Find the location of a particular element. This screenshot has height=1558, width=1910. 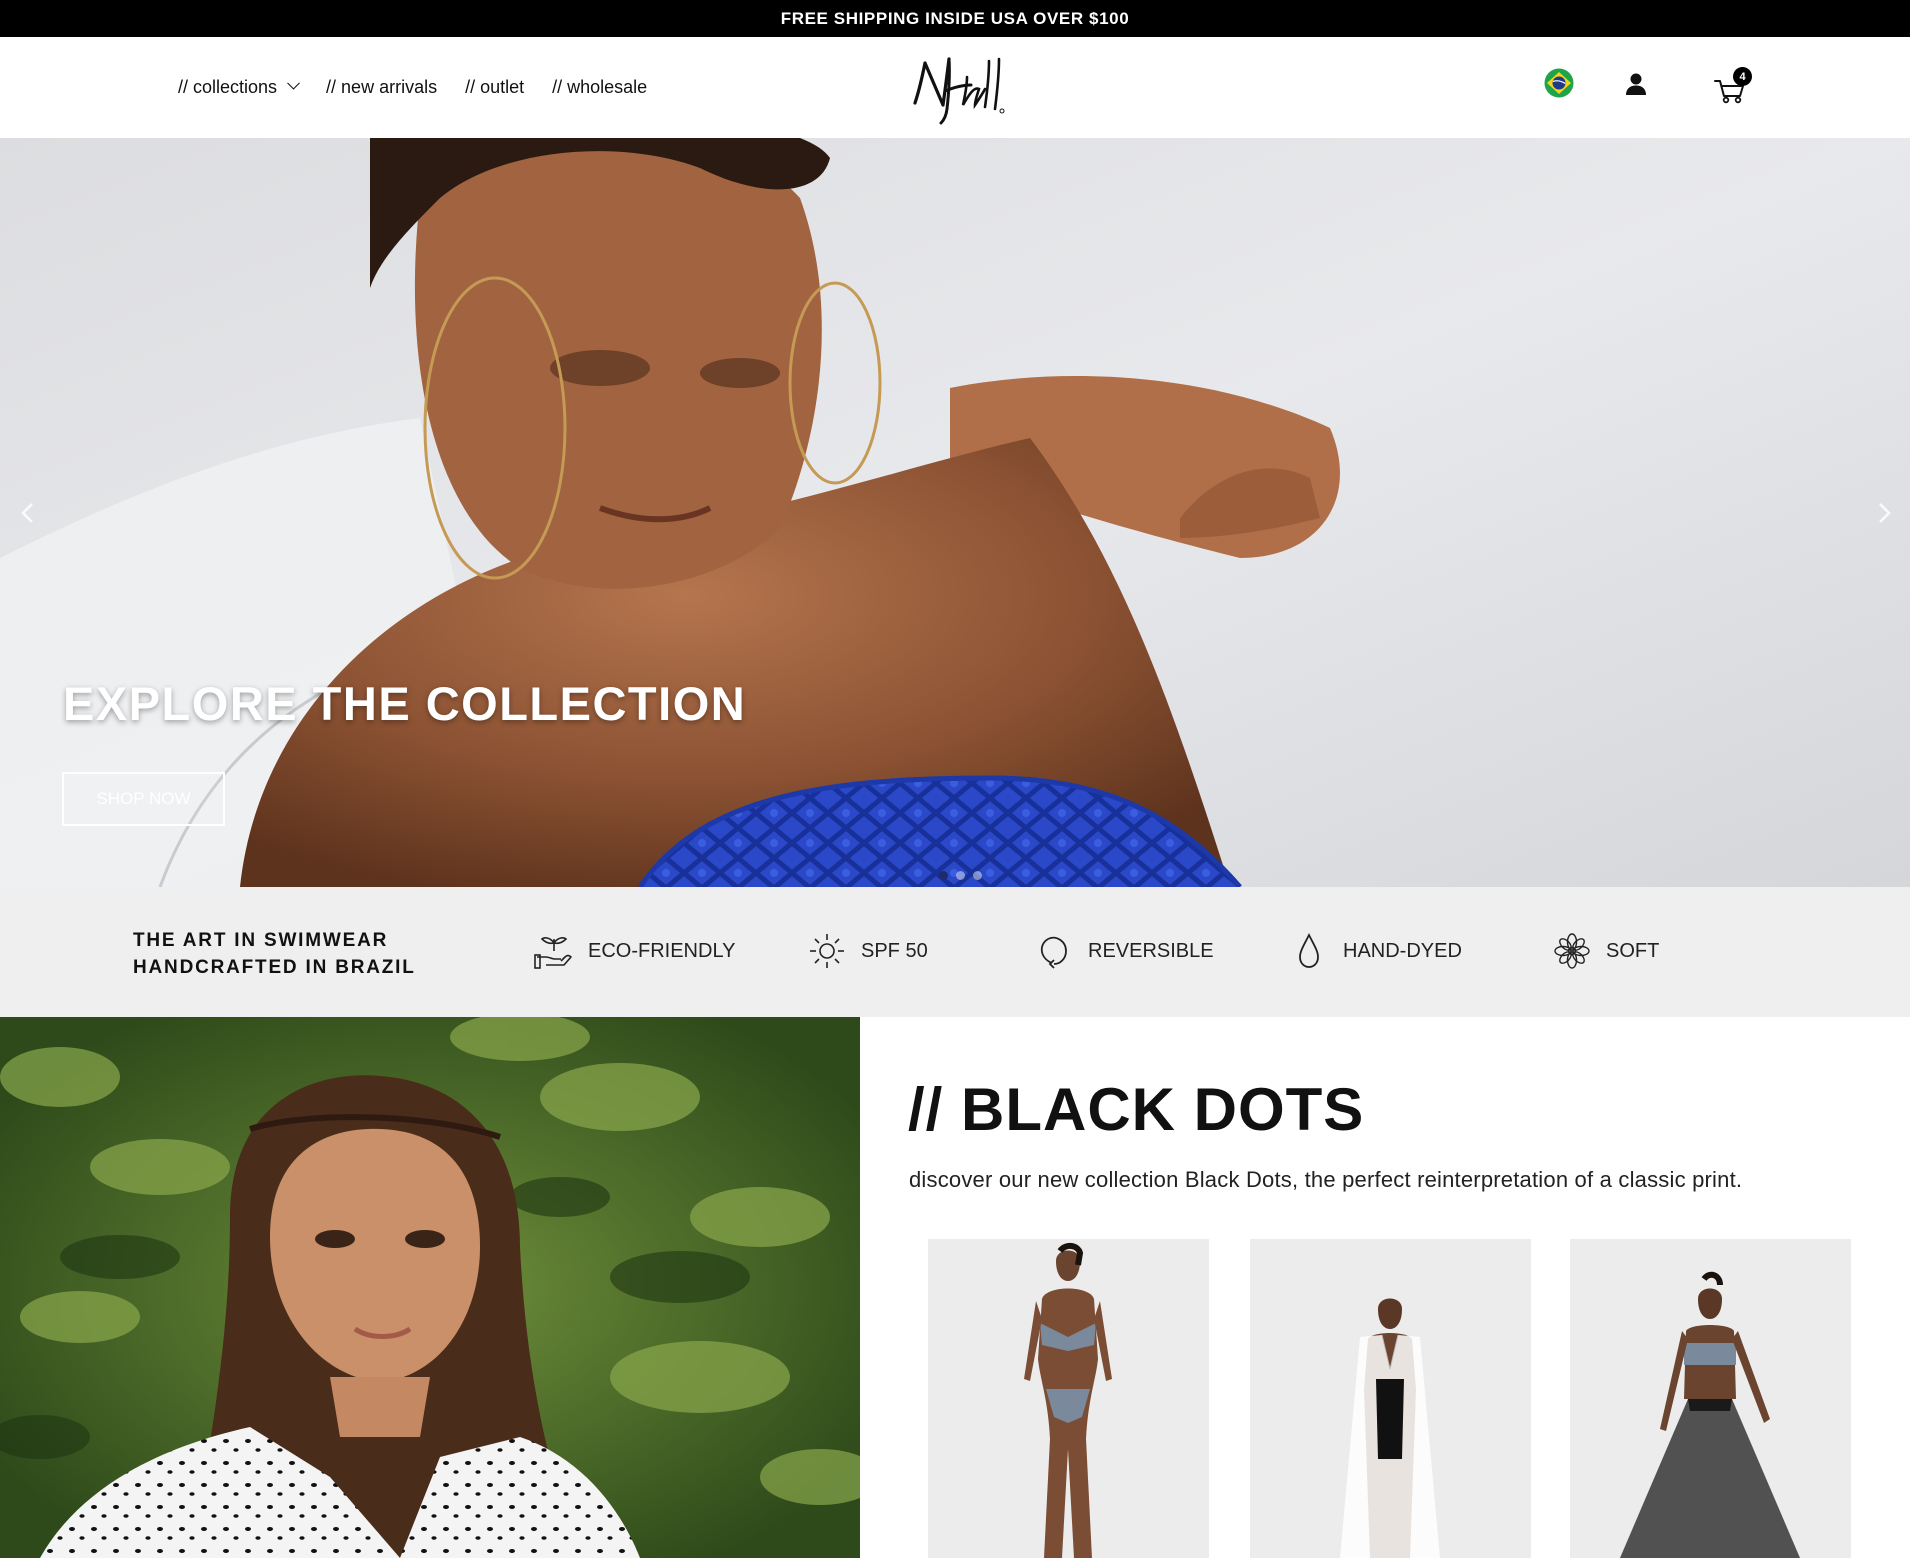

cart-button: 4 is located at coordinates (1732, 86).